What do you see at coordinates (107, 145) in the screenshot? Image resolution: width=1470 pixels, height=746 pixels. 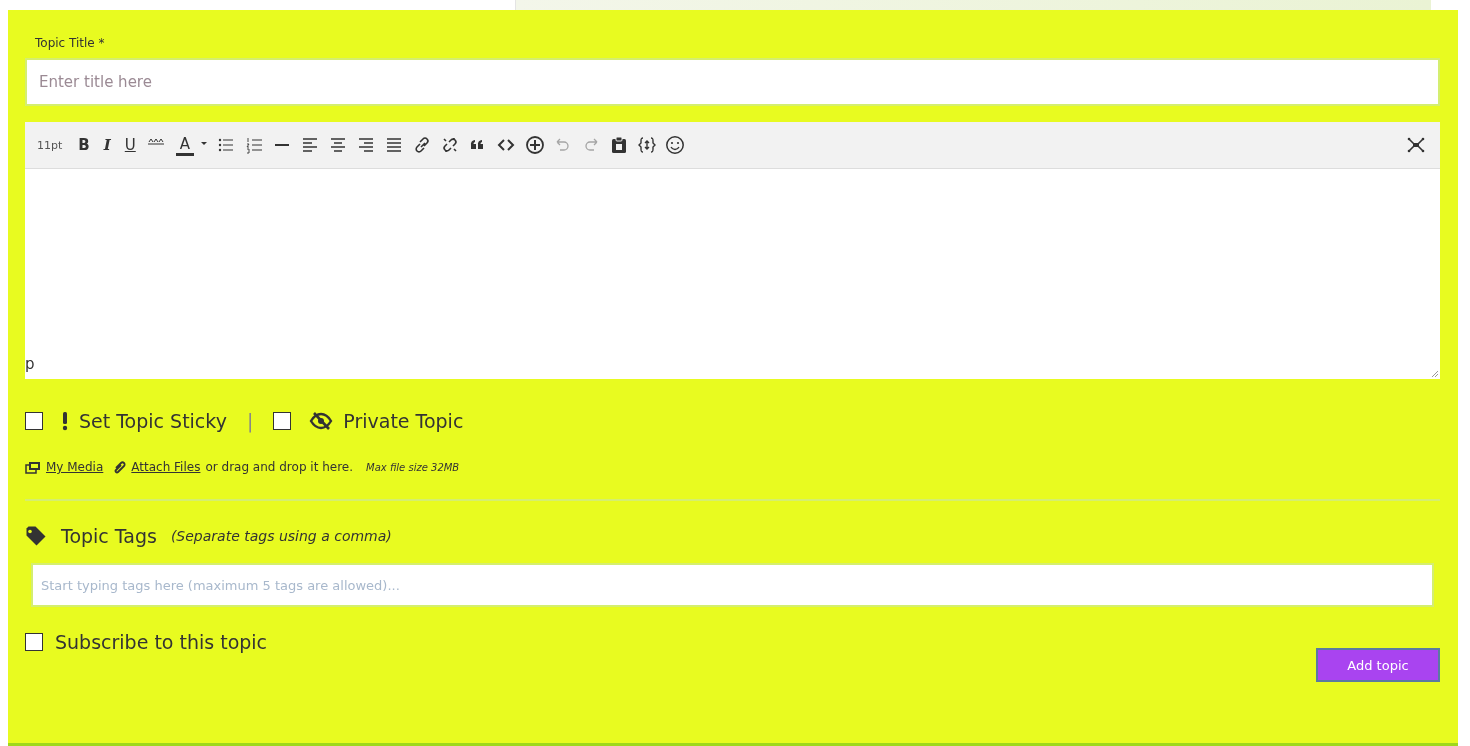 I see `italic-button: I` at bounding box center [107, 145].